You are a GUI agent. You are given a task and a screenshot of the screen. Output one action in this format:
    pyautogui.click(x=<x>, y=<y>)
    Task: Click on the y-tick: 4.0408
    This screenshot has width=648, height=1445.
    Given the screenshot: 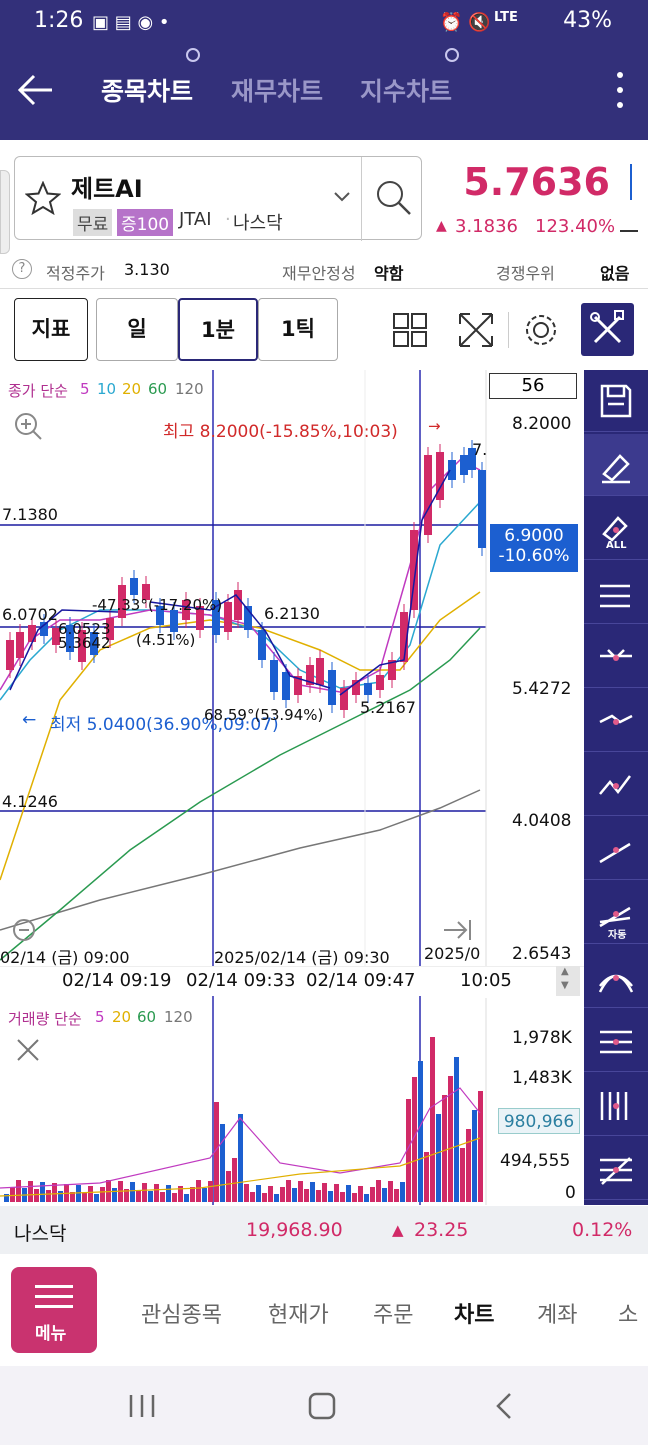 What is the action you would take?
    pyautogui.click(x=542, y=821)
    